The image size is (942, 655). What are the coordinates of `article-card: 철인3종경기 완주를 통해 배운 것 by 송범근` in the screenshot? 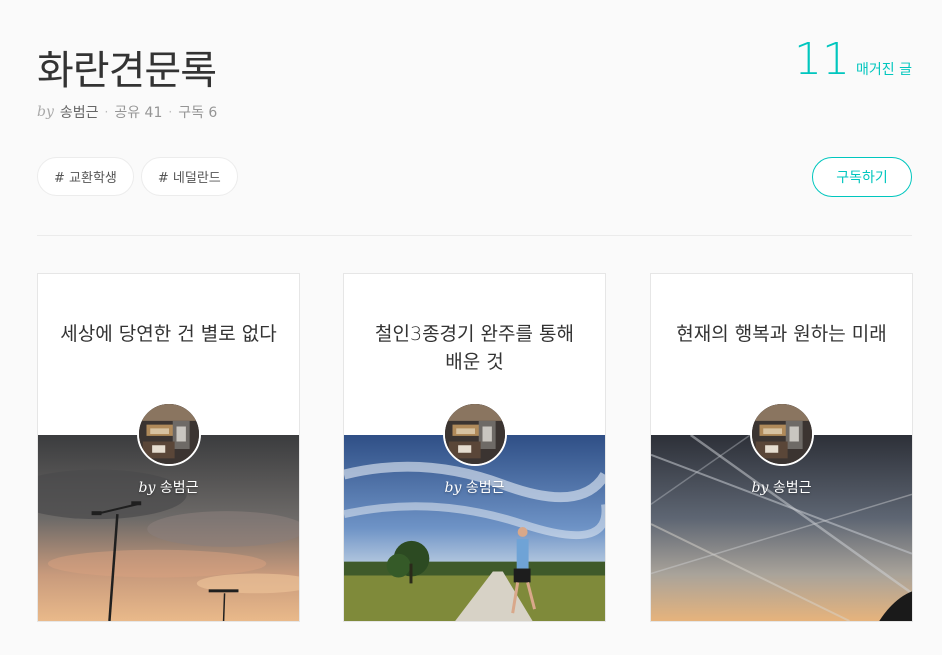 It's located at (474, 447).